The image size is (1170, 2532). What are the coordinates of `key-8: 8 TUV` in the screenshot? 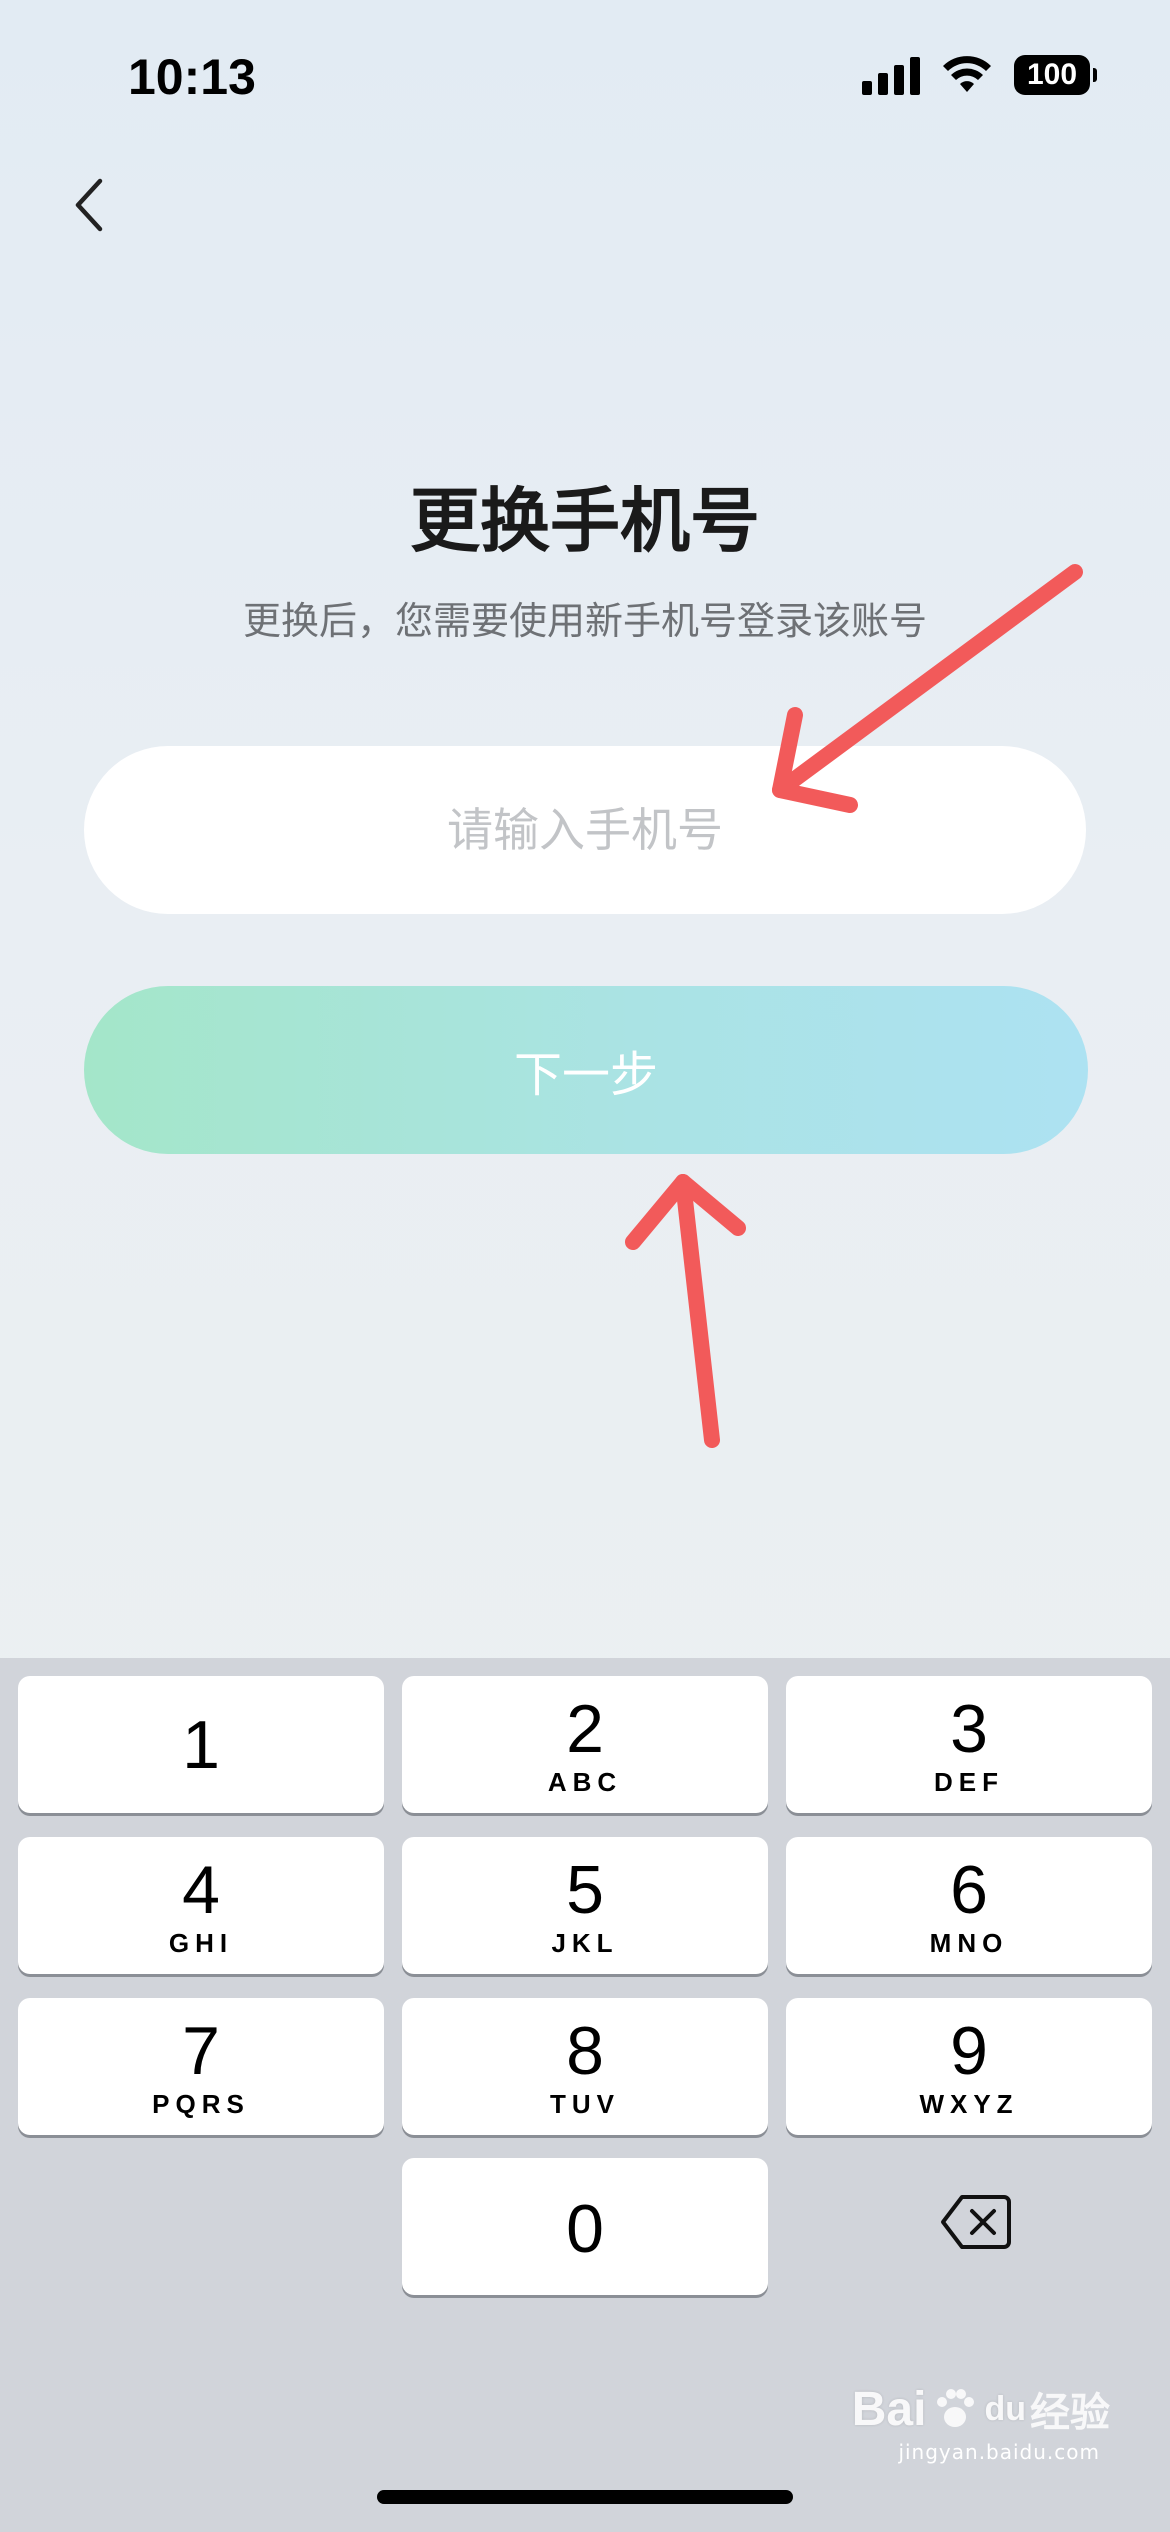 It's located at (585, 2066).